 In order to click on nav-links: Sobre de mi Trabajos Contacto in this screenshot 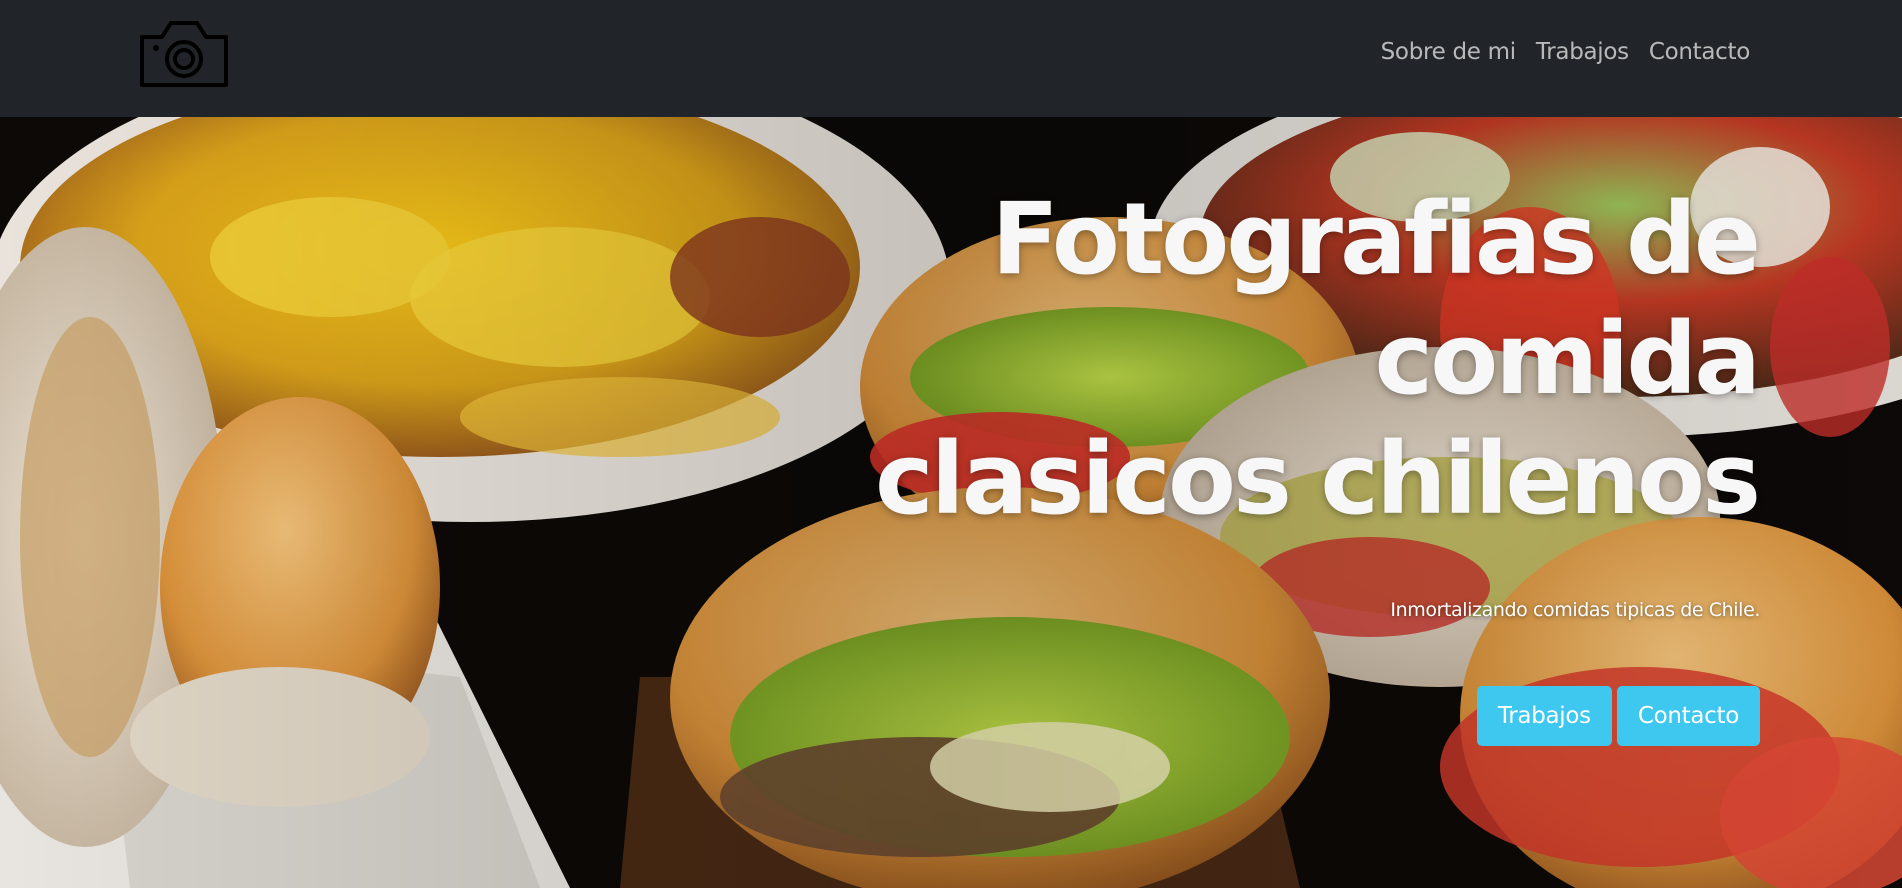, I will do `click(1566, 52)`.